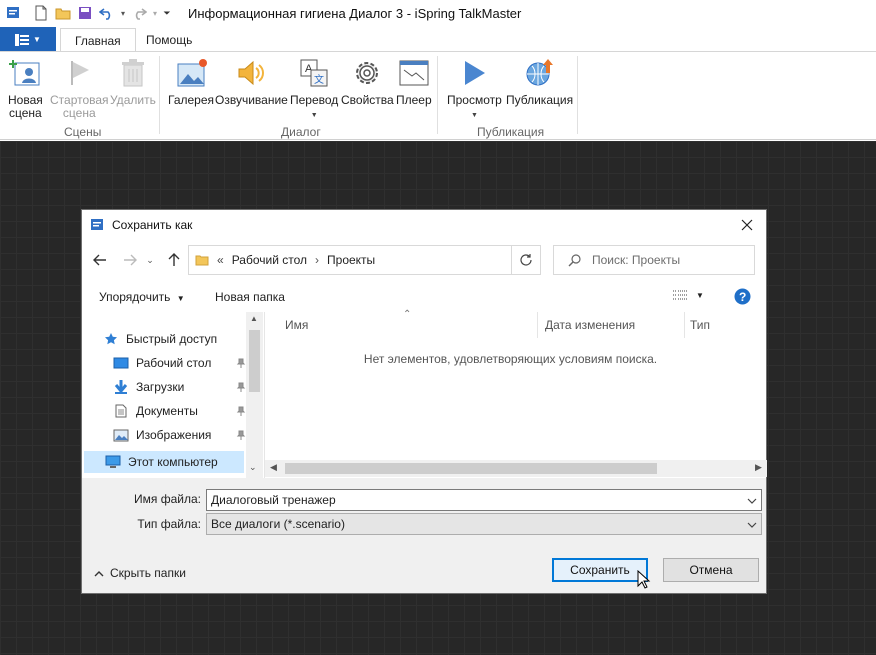  What do you see at coordinates (484, 500) in the screenshot?
I see `filename-input: Диалоговый тренажер` at bounding box center [484, 500].